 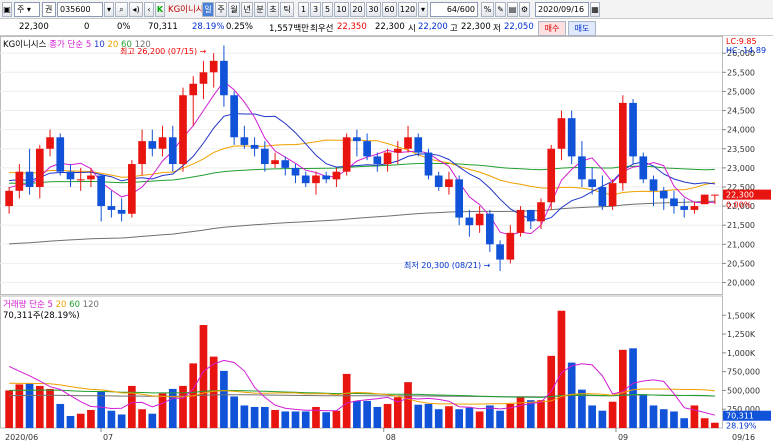 What do you see at coordinates (454, 29) in the screenshot?
I see `high-label: 고` at bounding box center [454, 29].